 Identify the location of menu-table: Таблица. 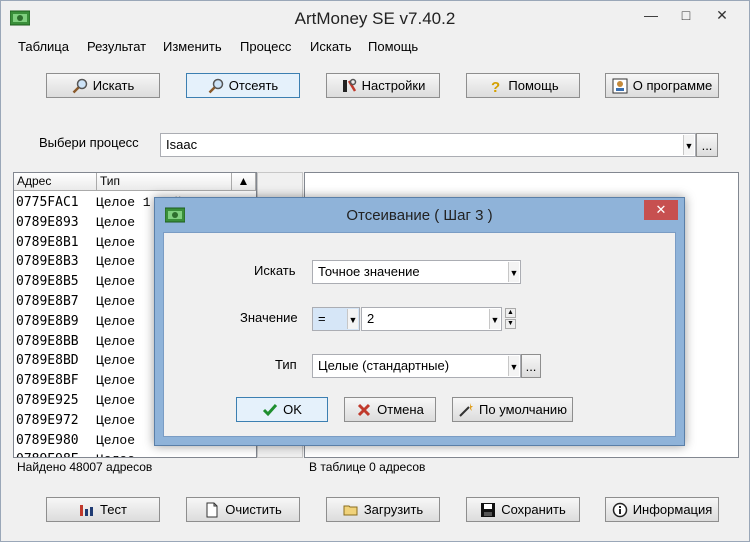
(43, 46).